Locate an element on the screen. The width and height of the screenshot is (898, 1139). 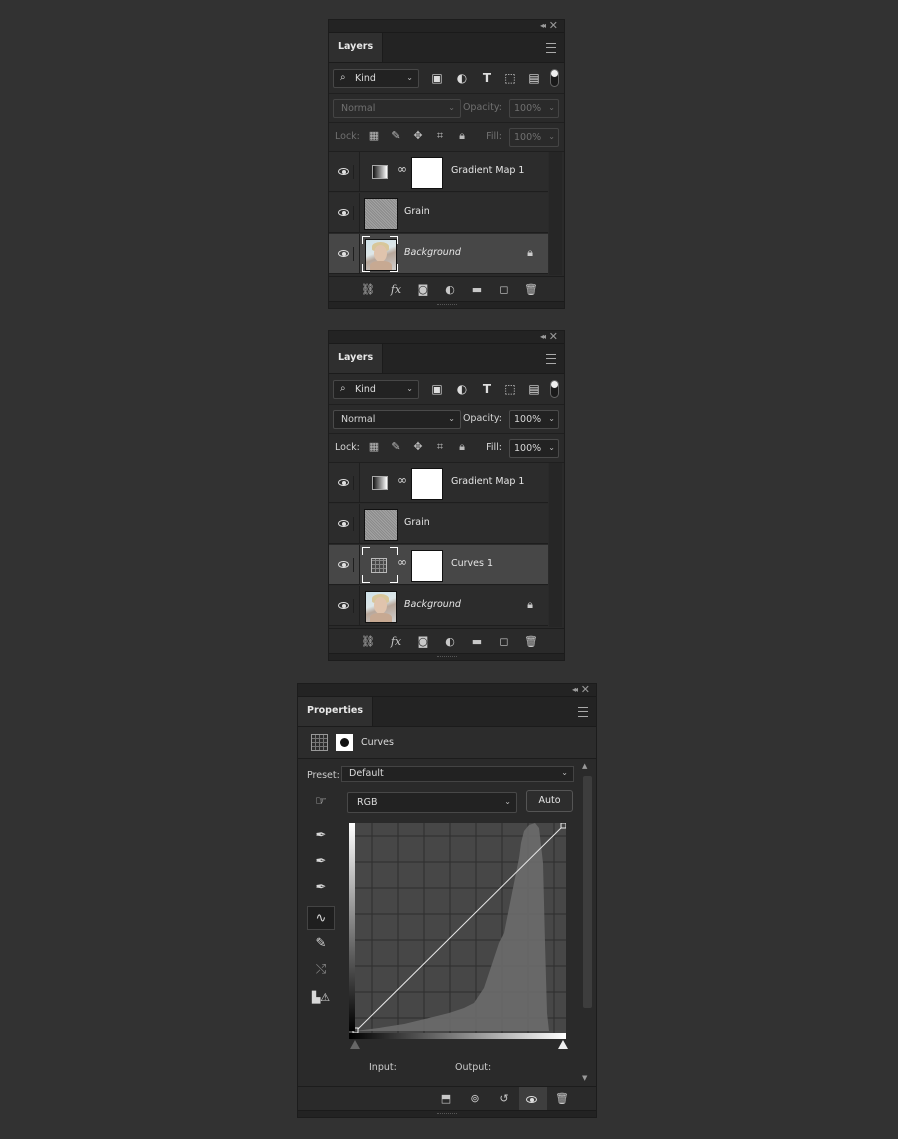
scroll-thumb is located at coordinates (587, 892).